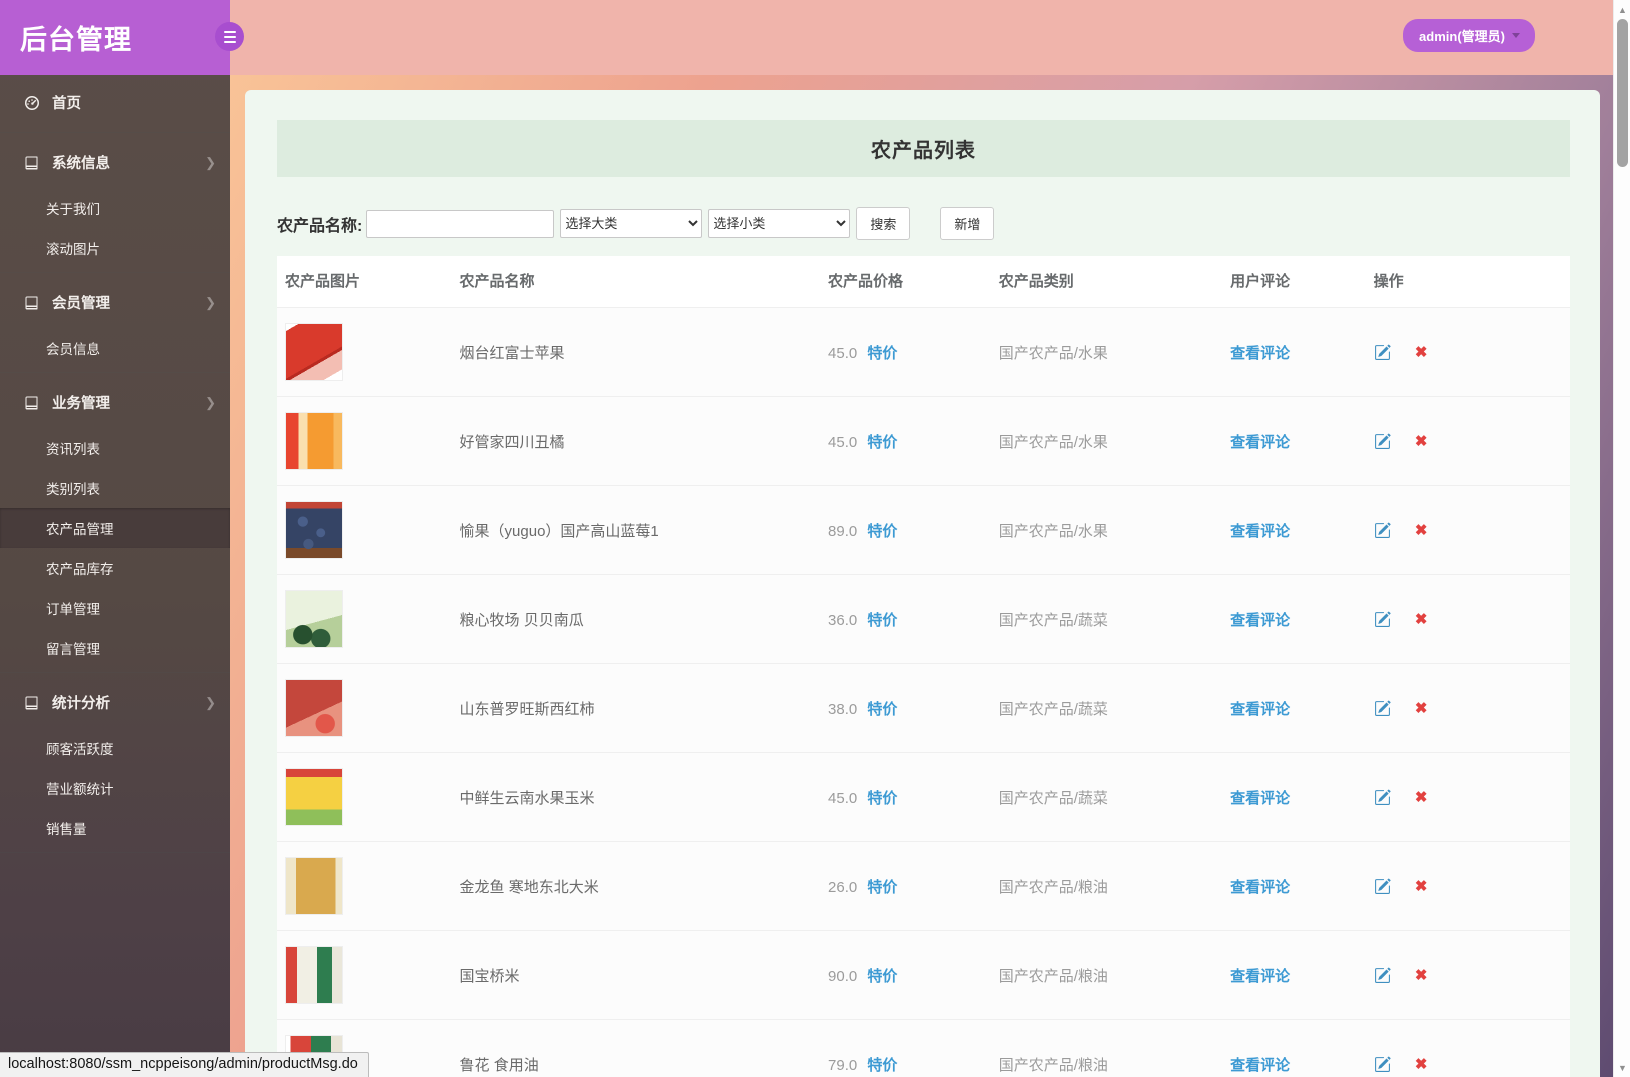  I want to click on sidebar-item-label: 统计分析, so click(81, 704).